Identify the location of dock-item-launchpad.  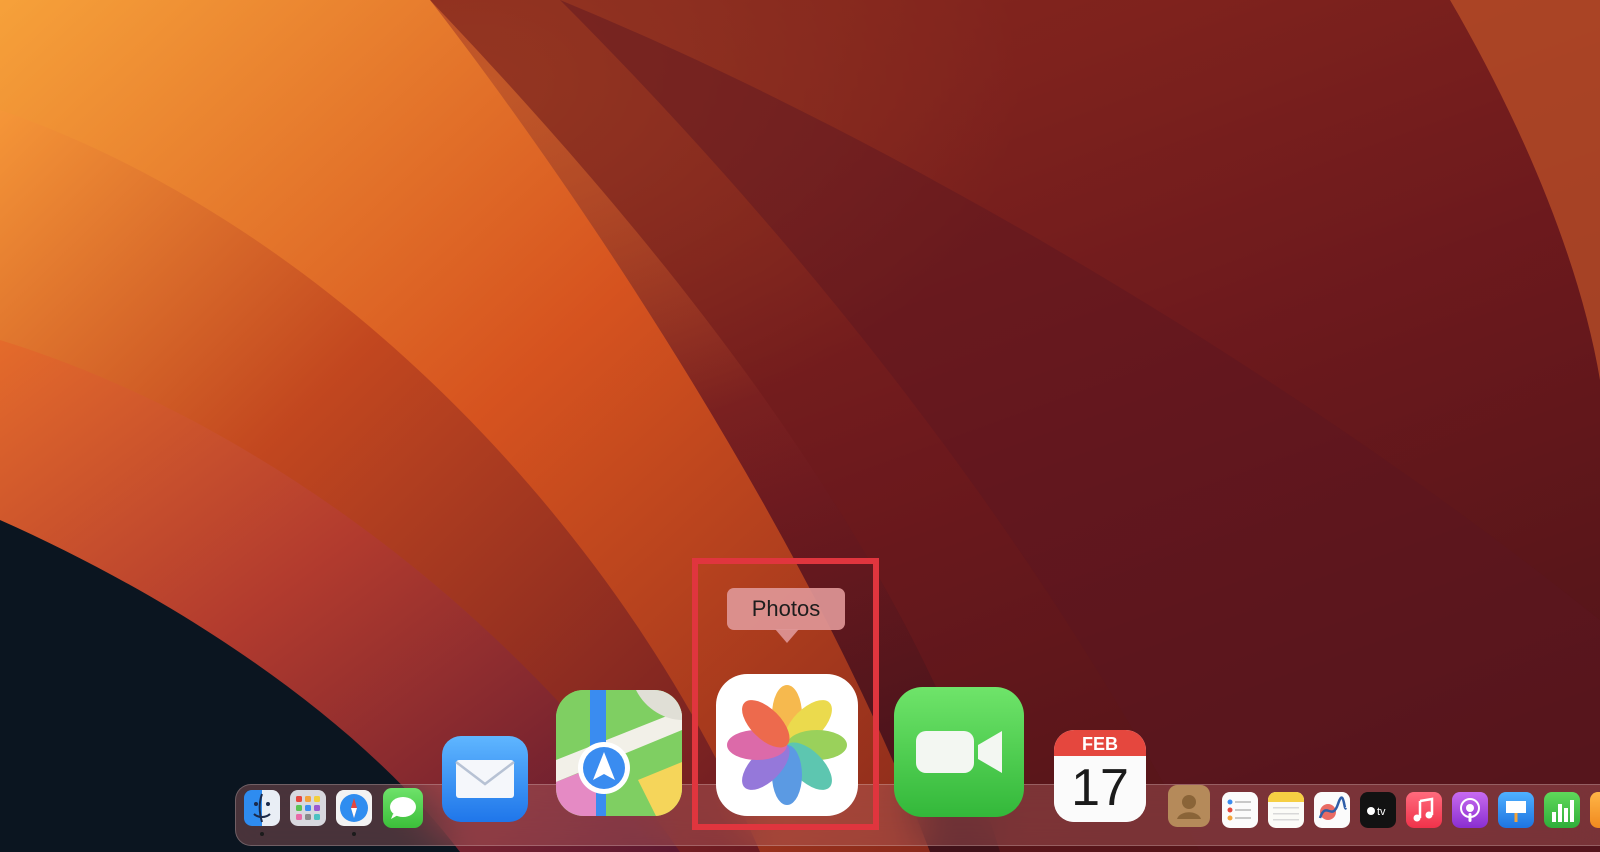
(308, 808).